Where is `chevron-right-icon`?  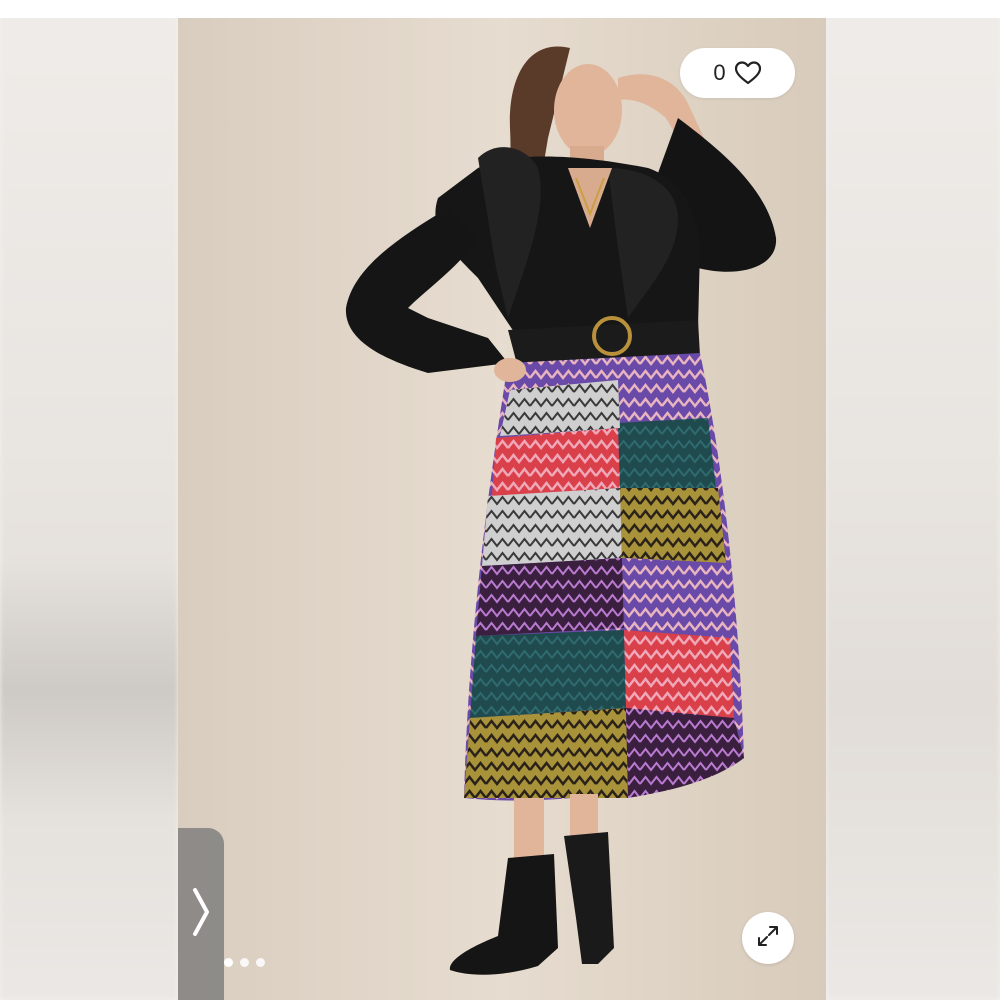
chevron-right-icon is located at coordinates (201, 914).